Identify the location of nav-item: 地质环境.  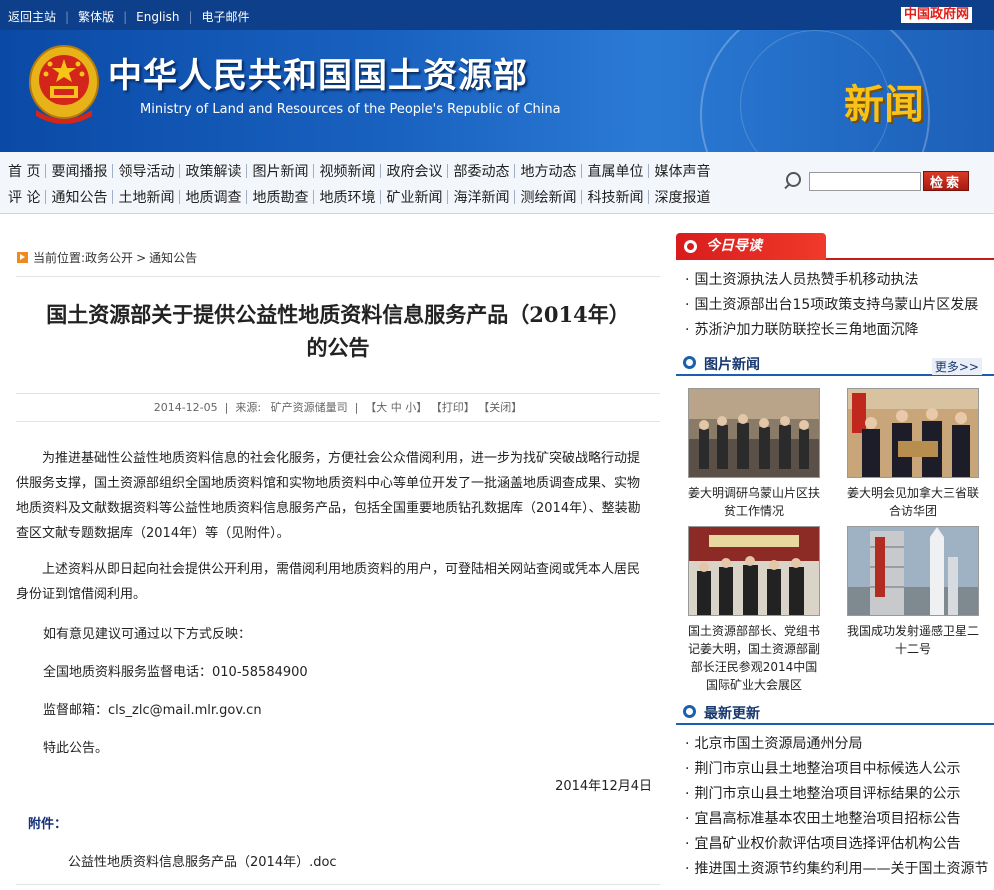
(347, 197).